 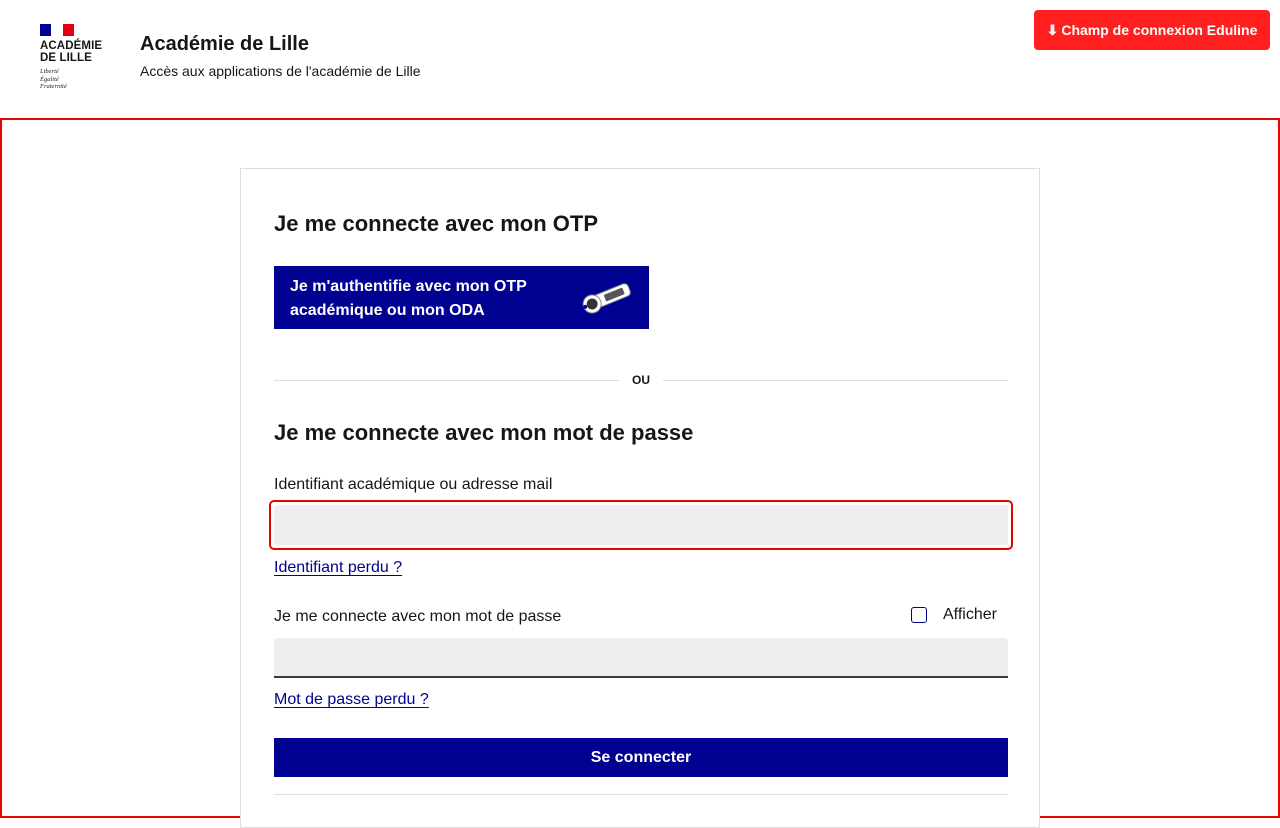 What do you see at coordinates (835, 380) in the screenshot?
I see `separator-line-right` at bounding box center [835, 380].